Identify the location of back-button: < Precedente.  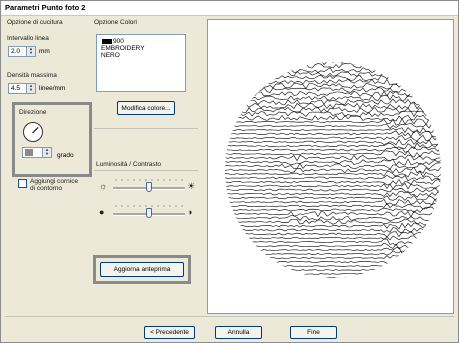
(169, 332).